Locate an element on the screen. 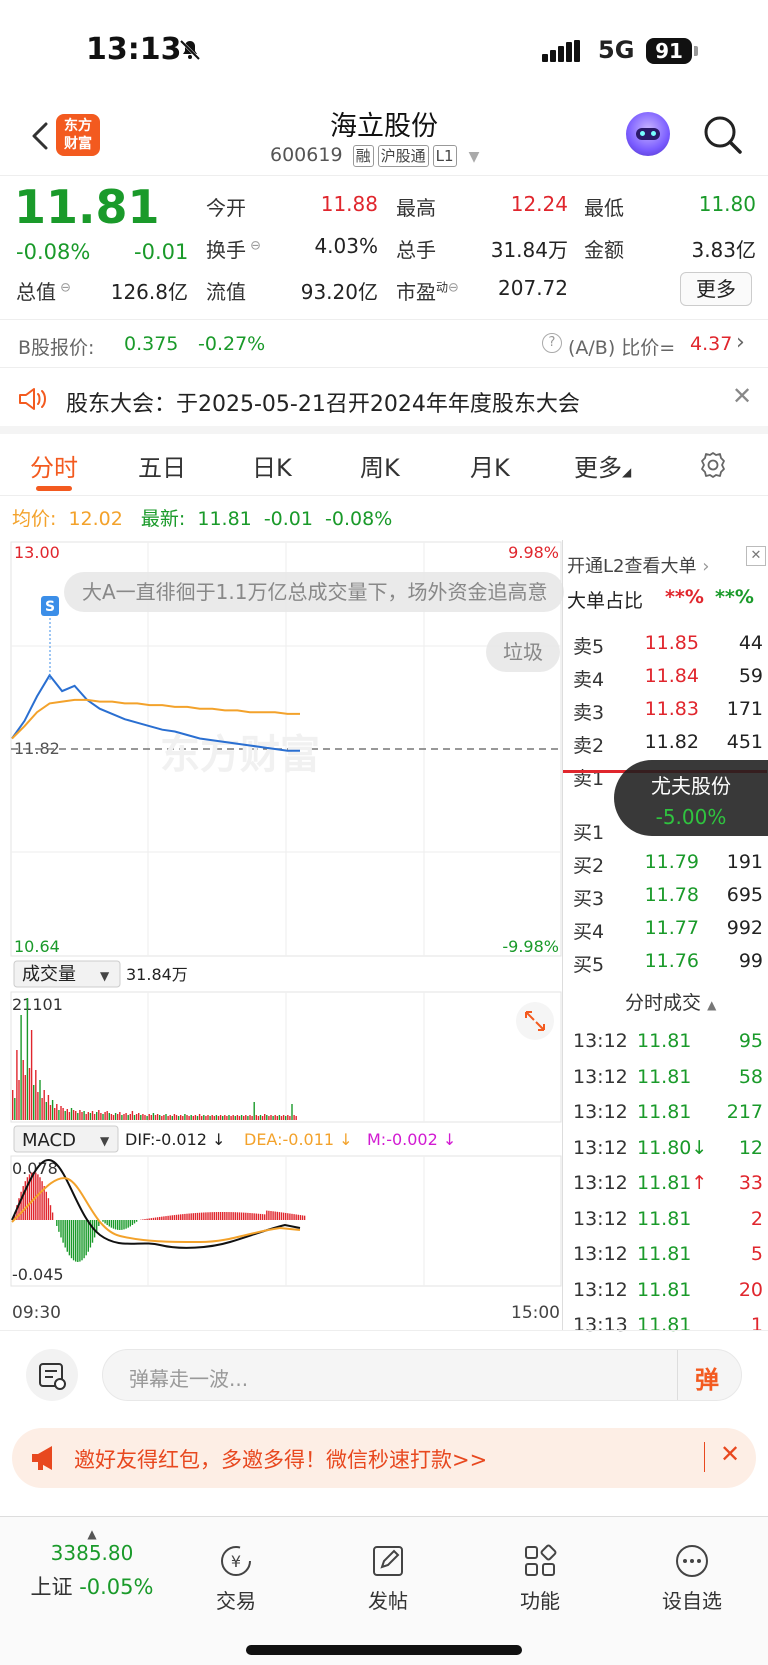 This screenshot has height=1665, width=768. b-share-row: B股报价: 0.375 -0.27% ? (A/B) 比价= 4.37 › is located at coordinates (384, 344).